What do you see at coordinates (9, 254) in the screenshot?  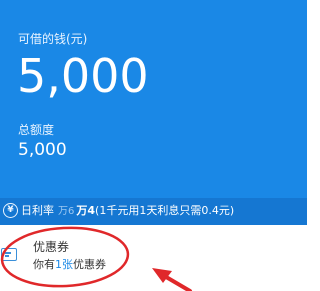 I see `ticket-icon` at bounding box center [9, 254].